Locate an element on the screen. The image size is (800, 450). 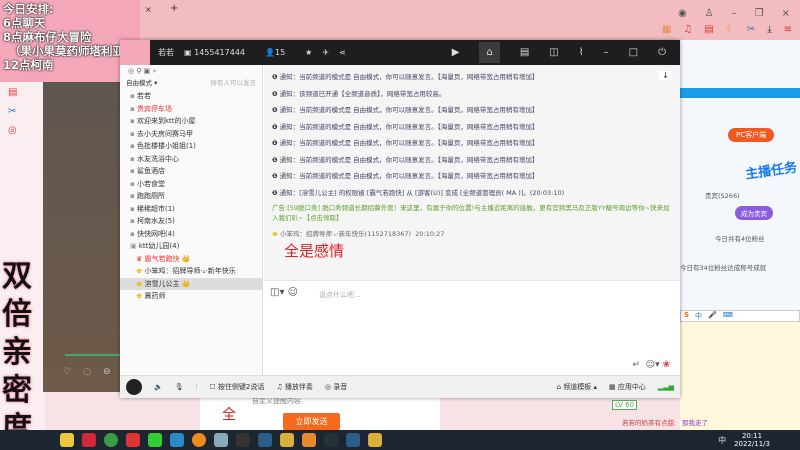
heart-icon: ♡ is located at coordinates (67, 372).